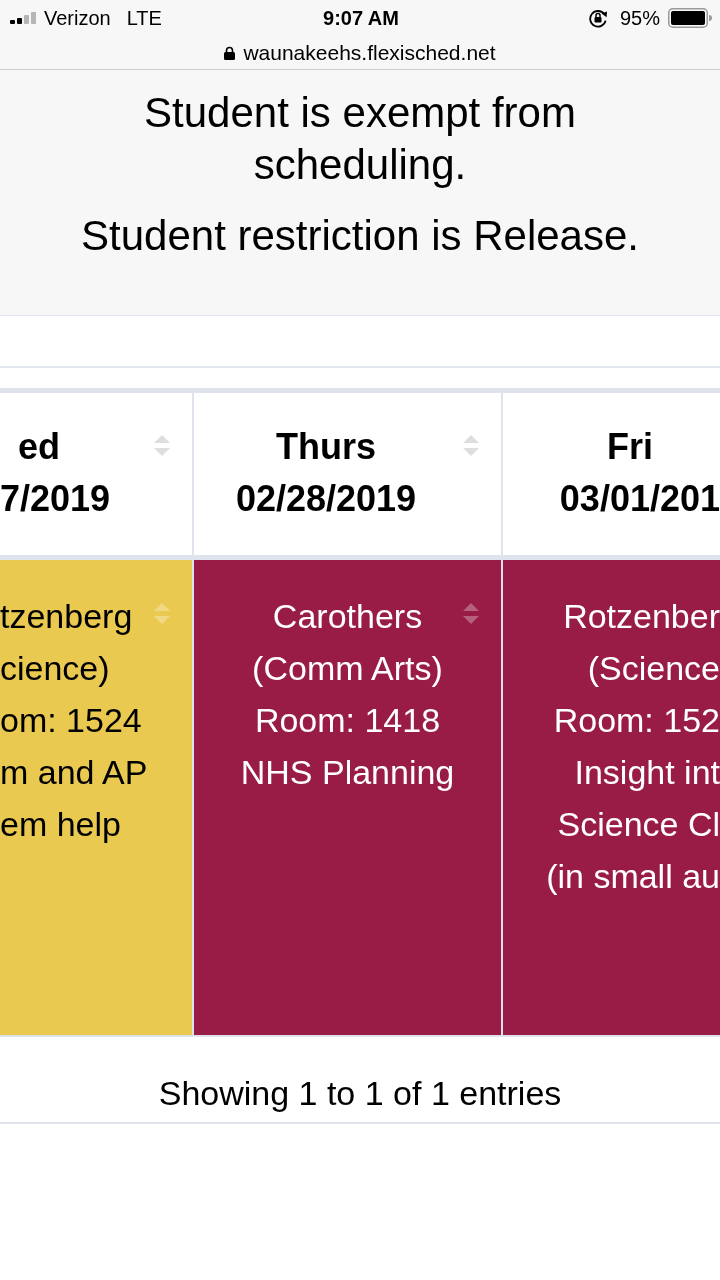 This screenshot has width=720, height=1280. Describe the element at coordinates (360, 139) in the screenshot. I see `notice-text: Student is exempt from scheduling.` at that location.